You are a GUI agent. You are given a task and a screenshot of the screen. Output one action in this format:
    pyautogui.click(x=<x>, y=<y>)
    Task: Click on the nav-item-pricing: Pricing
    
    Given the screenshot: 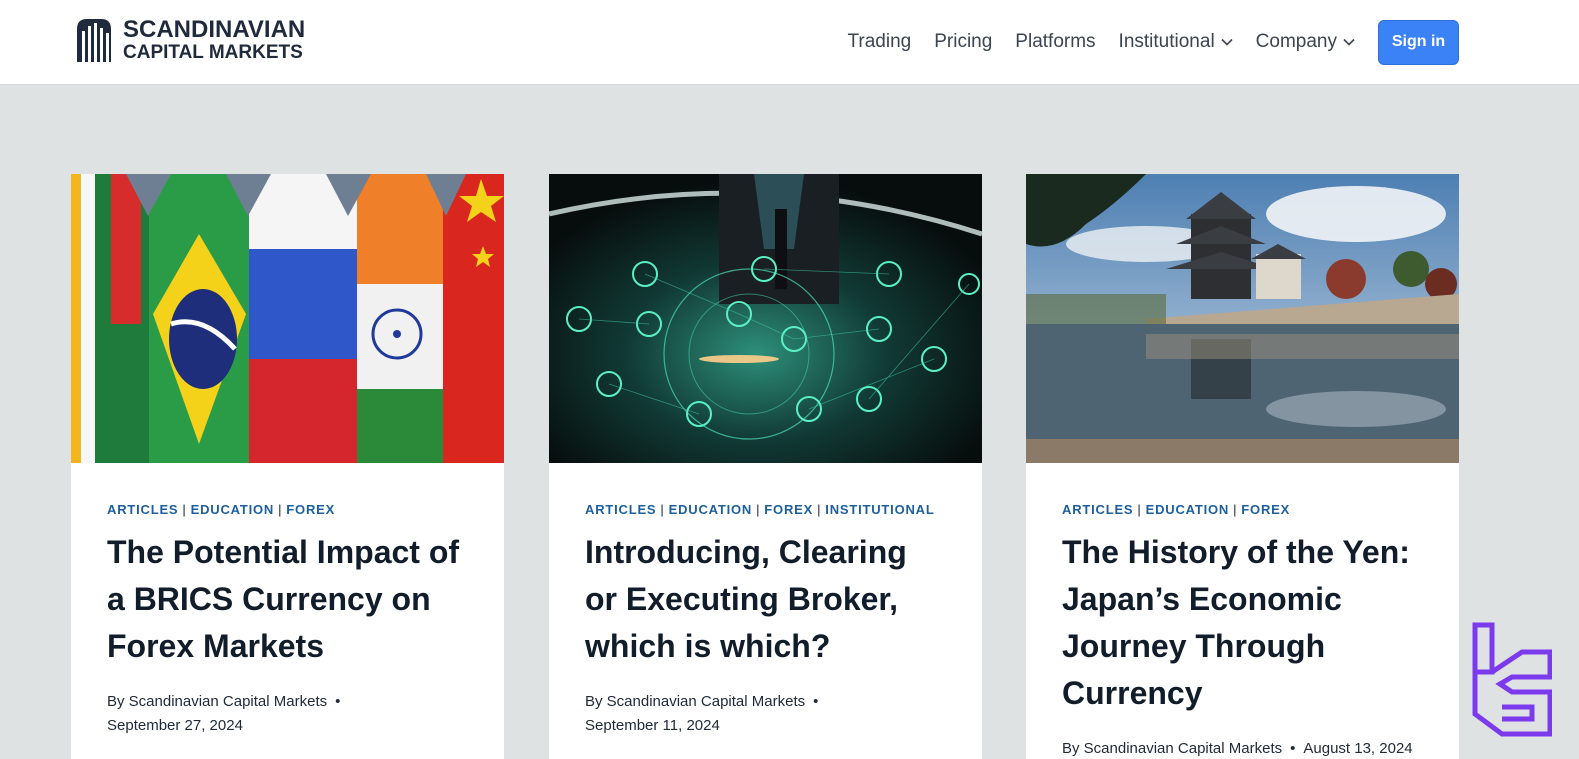 What is the action you would take?
    pyautogui.click(x=963, y=42)
    